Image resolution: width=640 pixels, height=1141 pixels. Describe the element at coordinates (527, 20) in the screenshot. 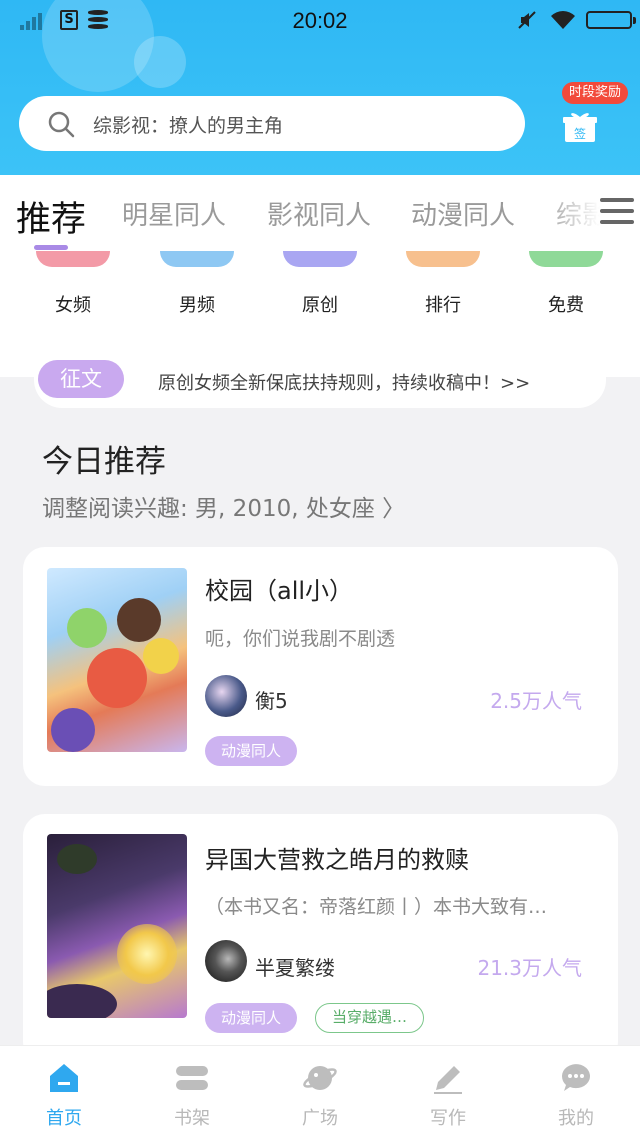

I see `mute-icon` at that location.